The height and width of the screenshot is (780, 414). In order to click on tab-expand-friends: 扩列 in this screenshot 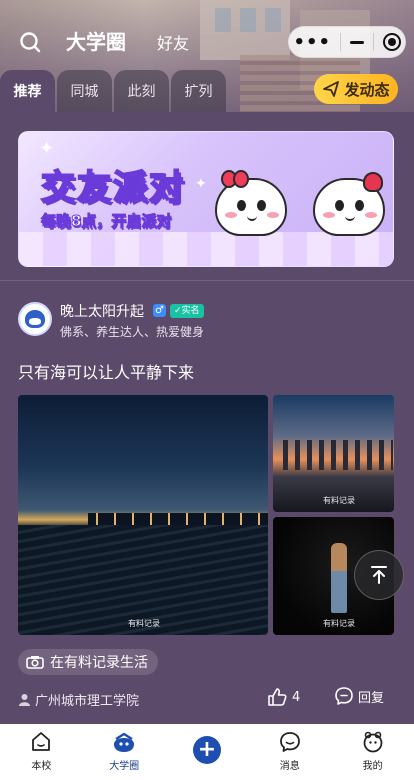, I will do `click(198, 91)`.